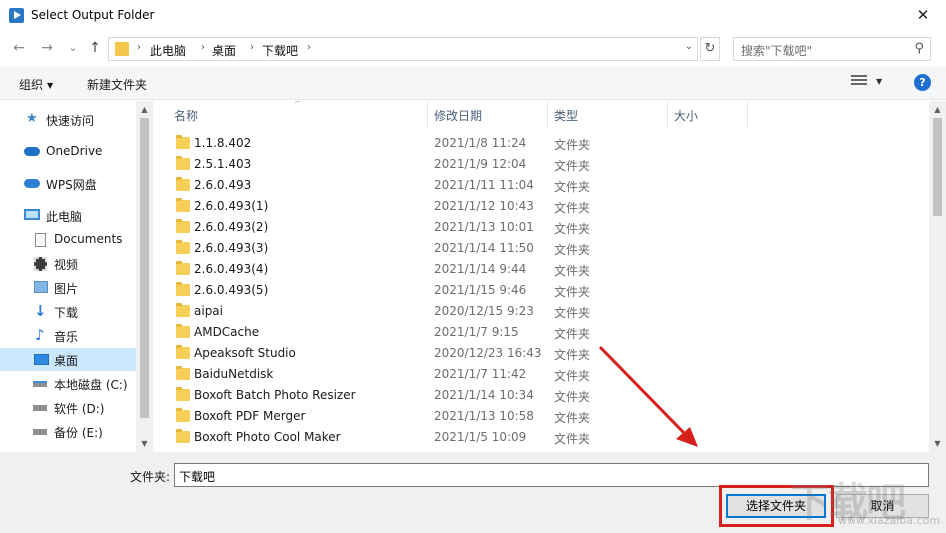 Image resolution: width=946 pixels, height=533 pixels. I want to click on sidebar-item-videos: 视频, so click(68, 263).